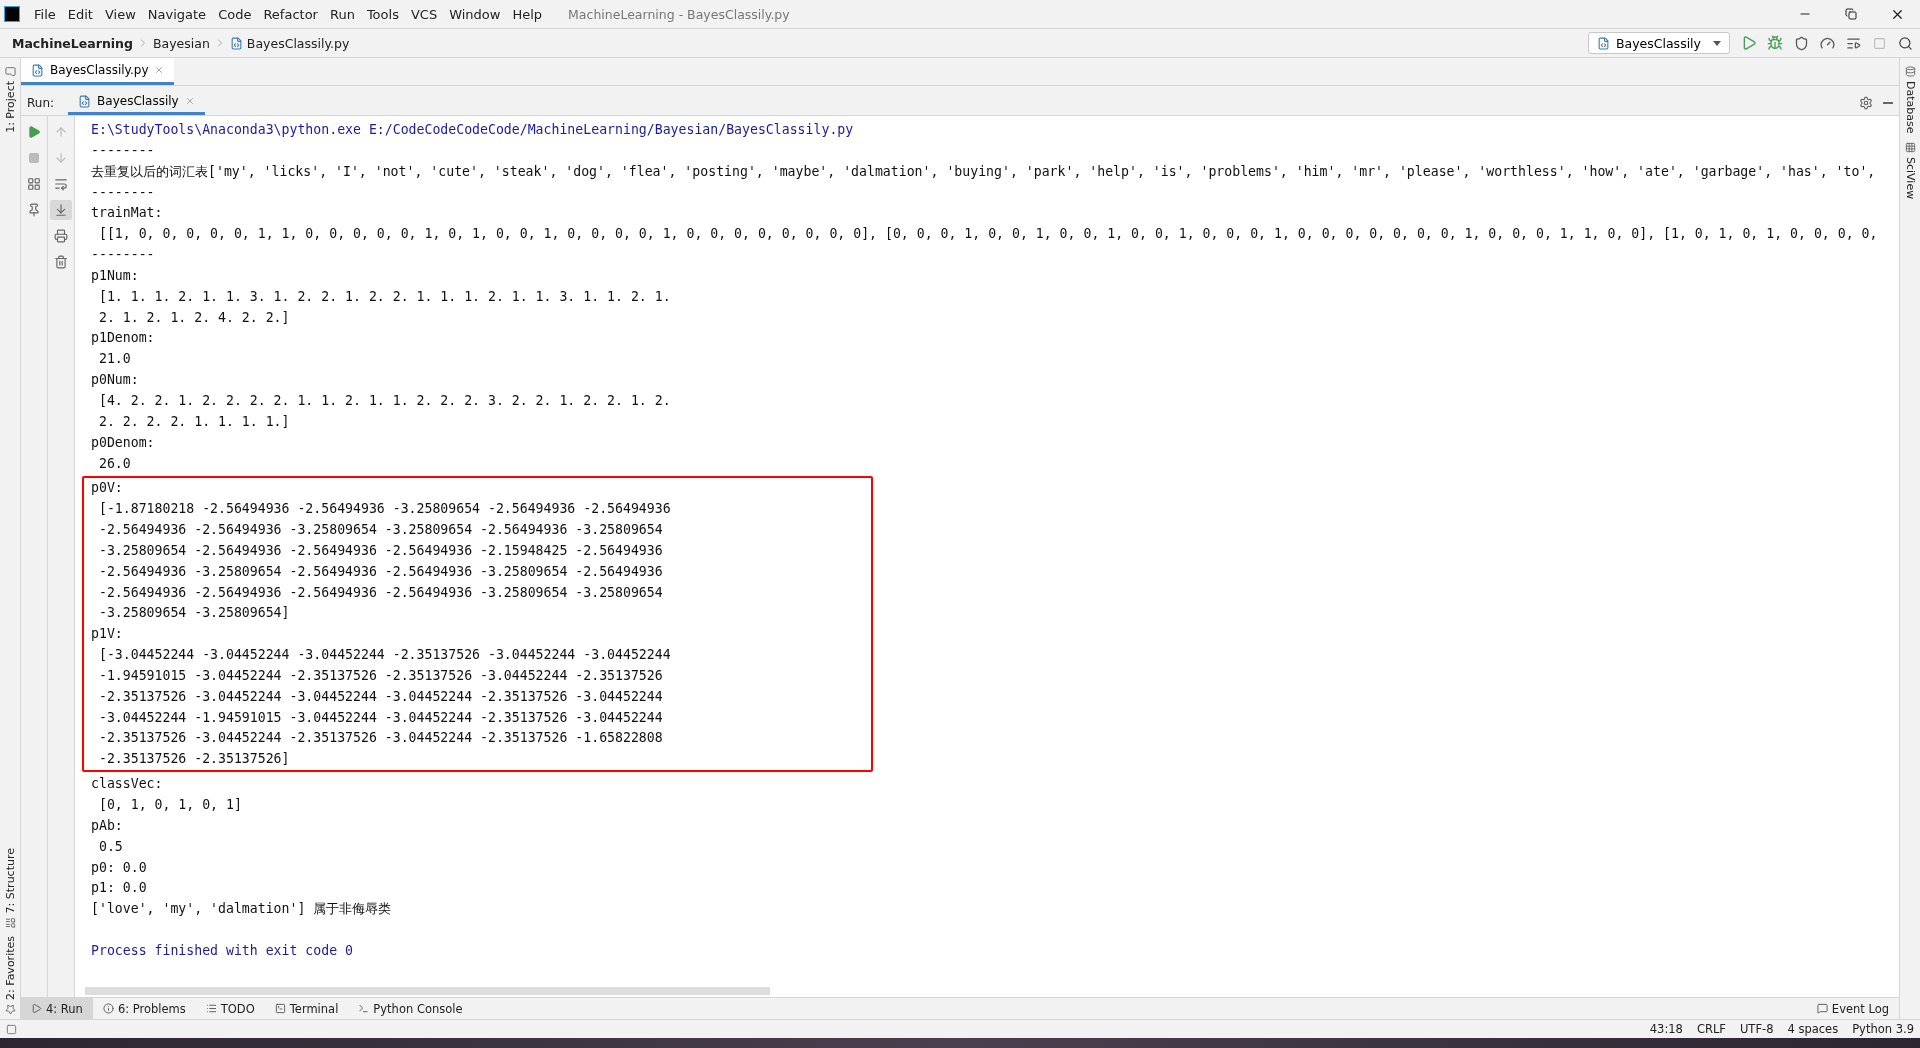 The width and height of the screenshot is (1920, 1048). Describe the element at coordinates (1749, 43) in the screenshot. I see `run-icon` at that location.